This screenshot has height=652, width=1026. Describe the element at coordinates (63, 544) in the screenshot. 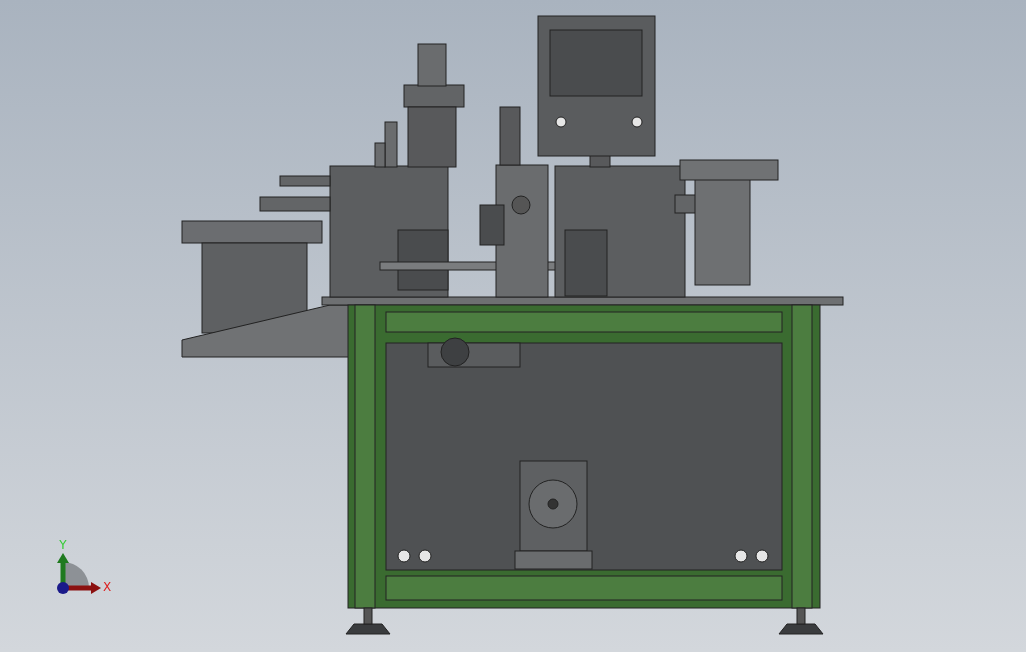

I see `axis-label: Y` at that location.